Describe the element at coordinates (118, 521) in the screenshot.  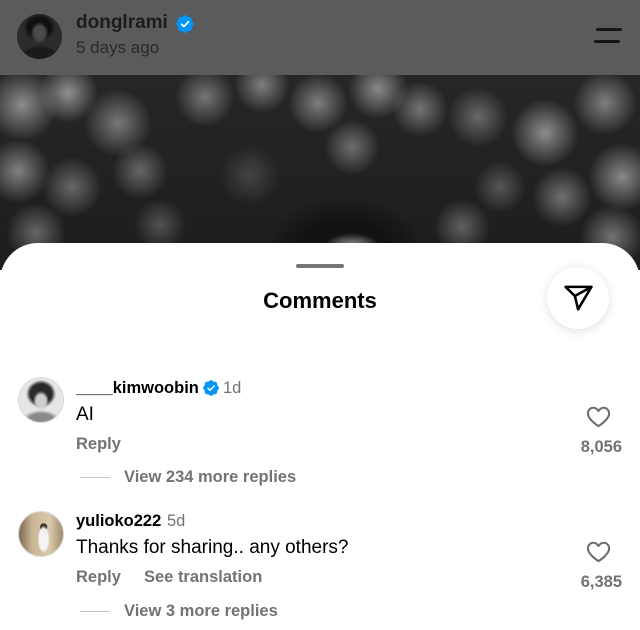
I see `comment-username: yulioko222` at that location.